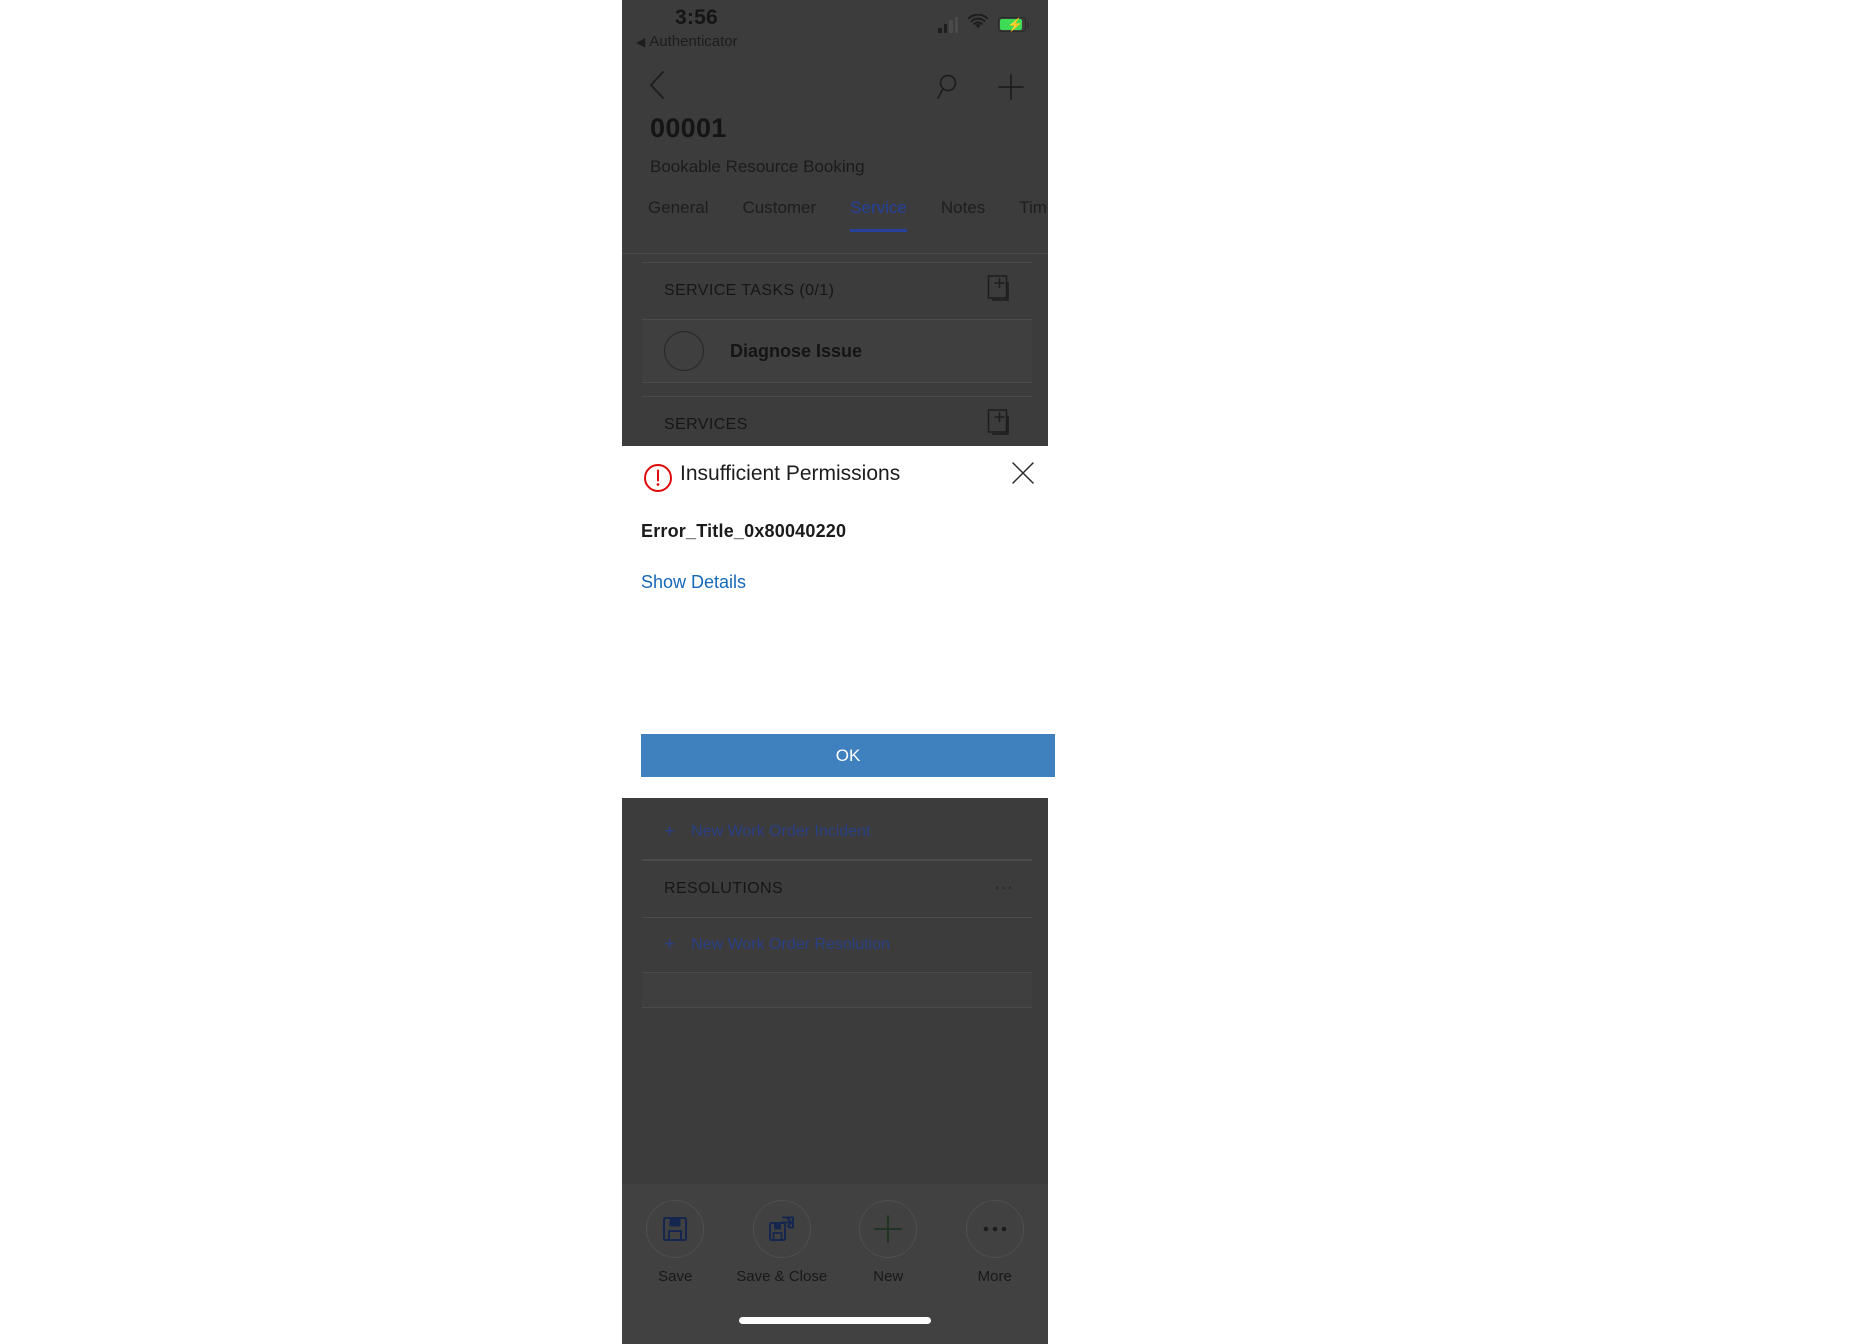  I want to click on status-bar: 3:56 ◀ Authenticator ⚡, so click(835, 30).